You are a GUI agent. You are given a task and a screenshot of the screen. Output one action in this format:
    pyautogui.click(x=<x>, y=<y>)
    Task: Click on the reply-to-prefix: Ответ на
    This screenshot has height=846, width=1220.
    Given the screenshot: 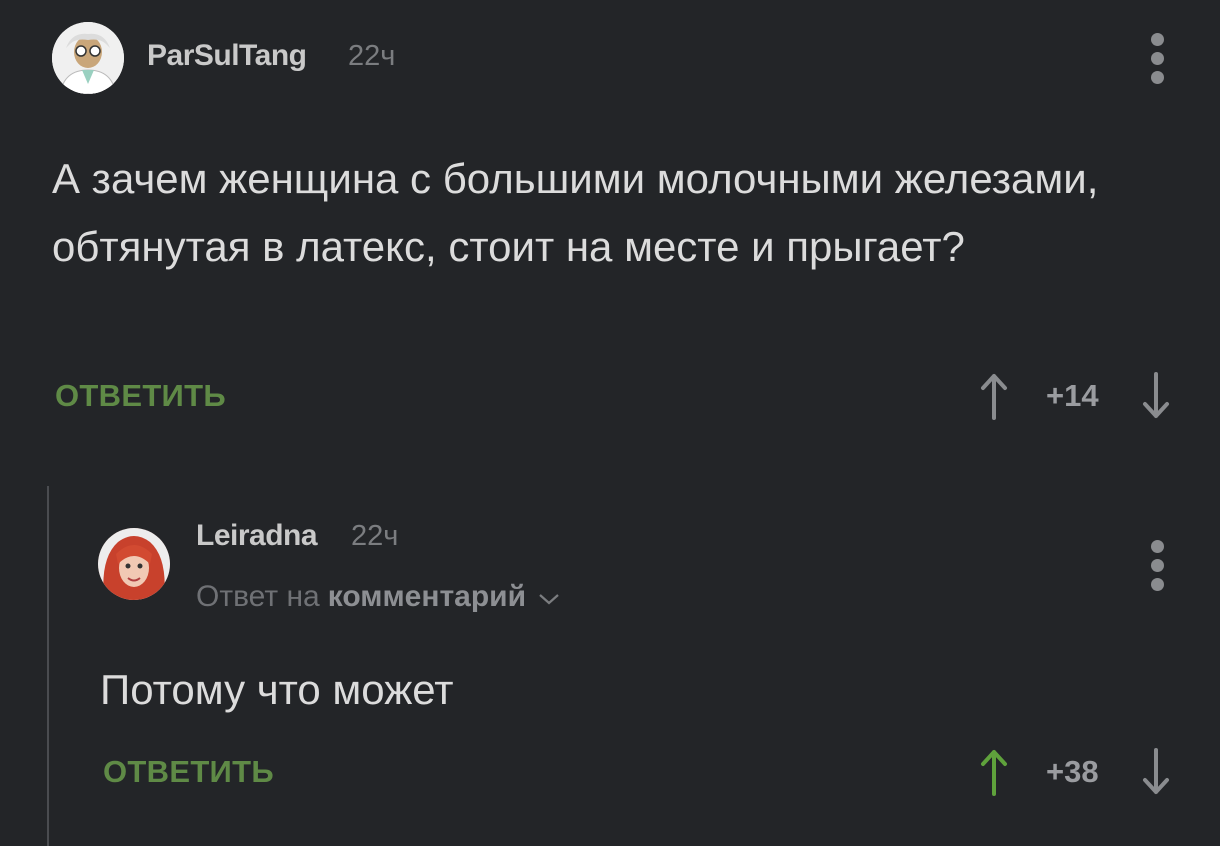 What is the action you would take?
    pyautogui.click(x=258, y=596)
    